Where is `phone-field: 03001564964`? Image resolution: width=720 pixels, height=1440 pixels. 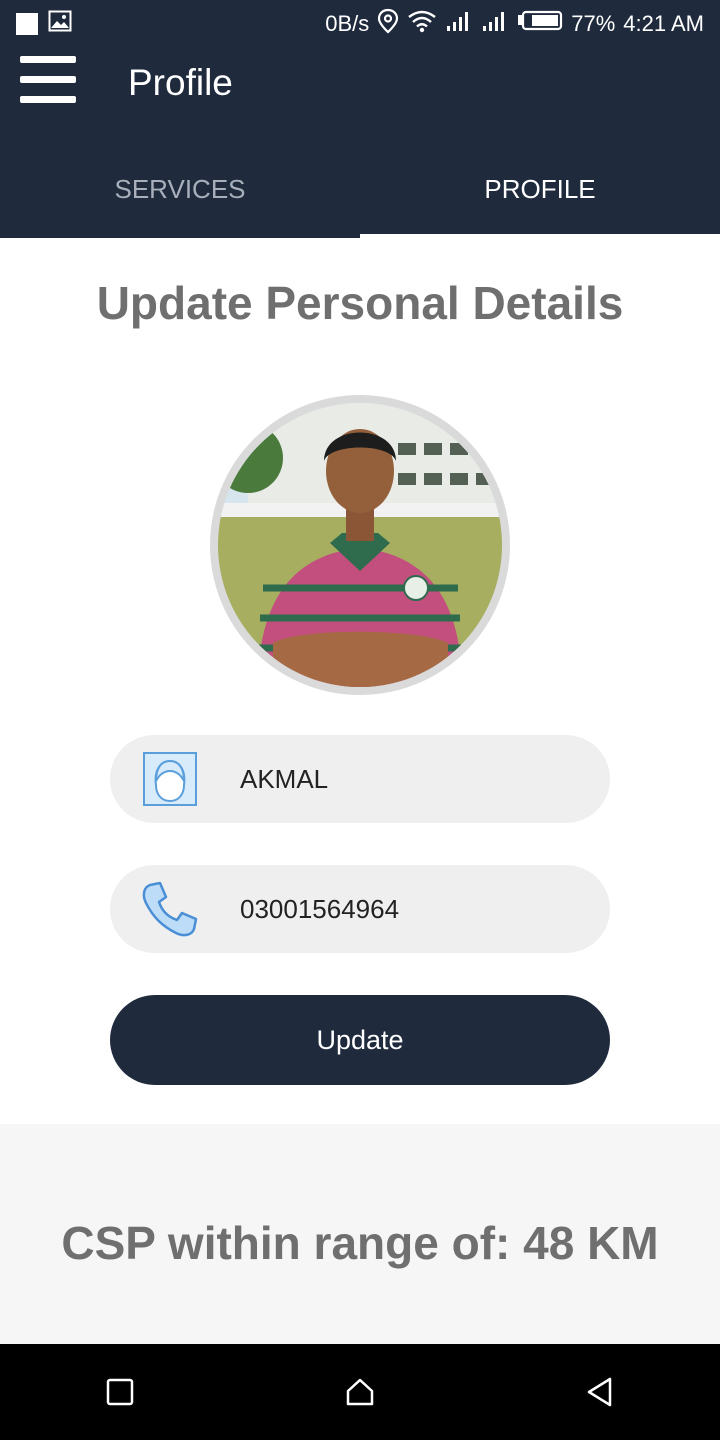 phone-field: 03001564964 is located at coordinates (360, 909).